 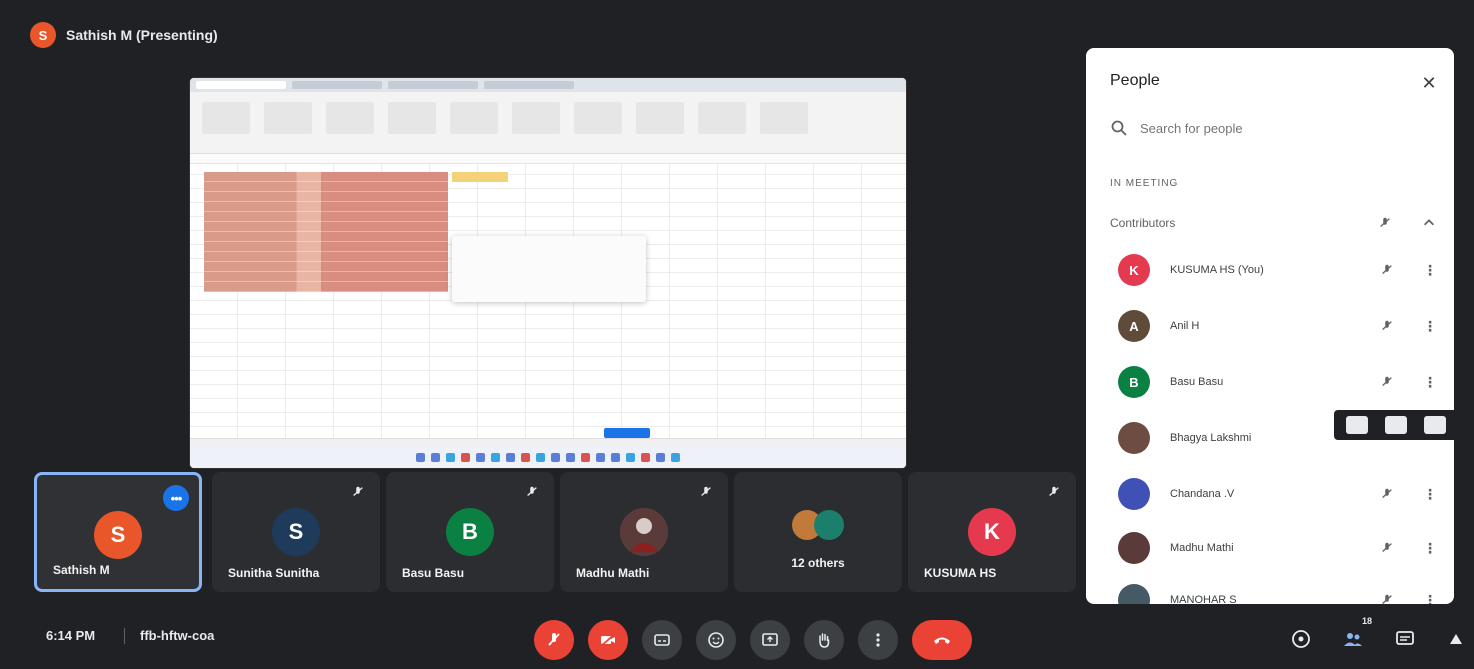 I want to click on shared-highlighted-table, so click(x=326, y=232).